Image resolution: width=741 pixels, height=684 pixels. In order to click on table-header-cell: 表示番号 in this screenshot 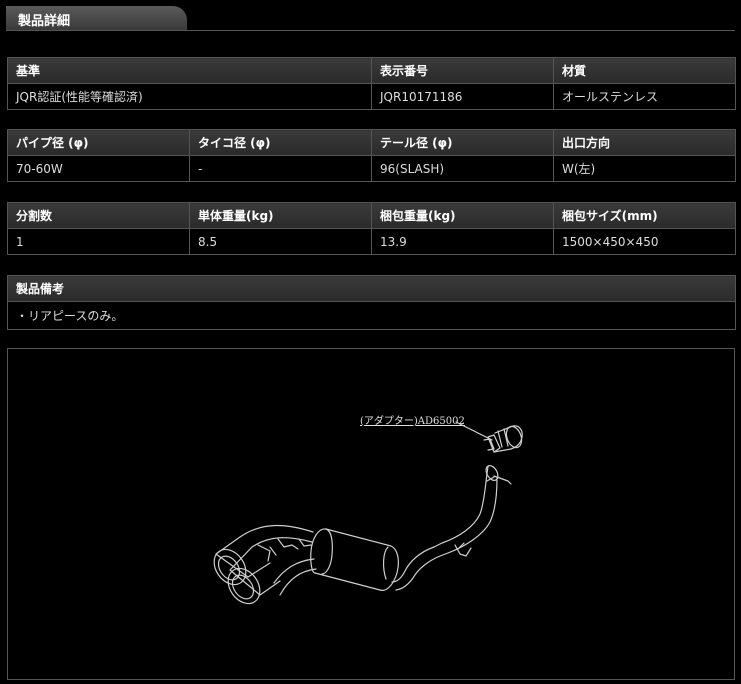, I will do `click(462, 70)`.